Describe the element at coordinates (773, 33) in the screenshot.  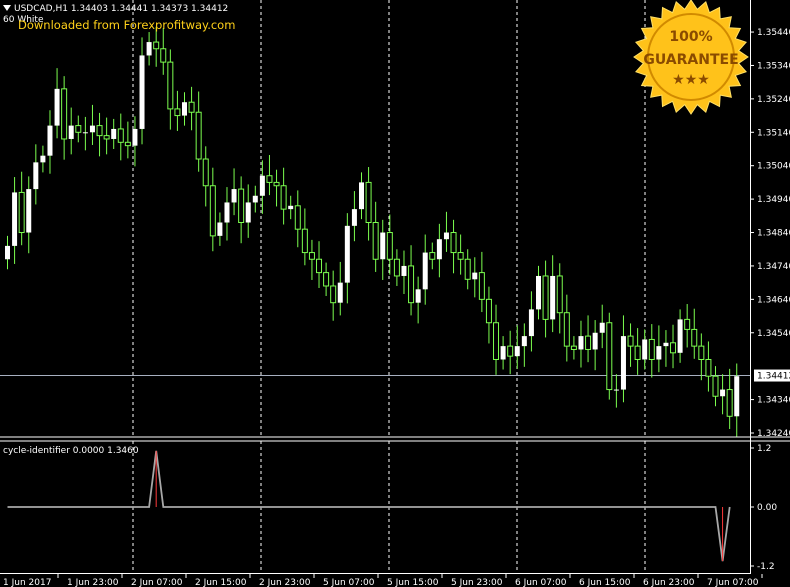
I see `price-tick-label: 1.35440` at that location.